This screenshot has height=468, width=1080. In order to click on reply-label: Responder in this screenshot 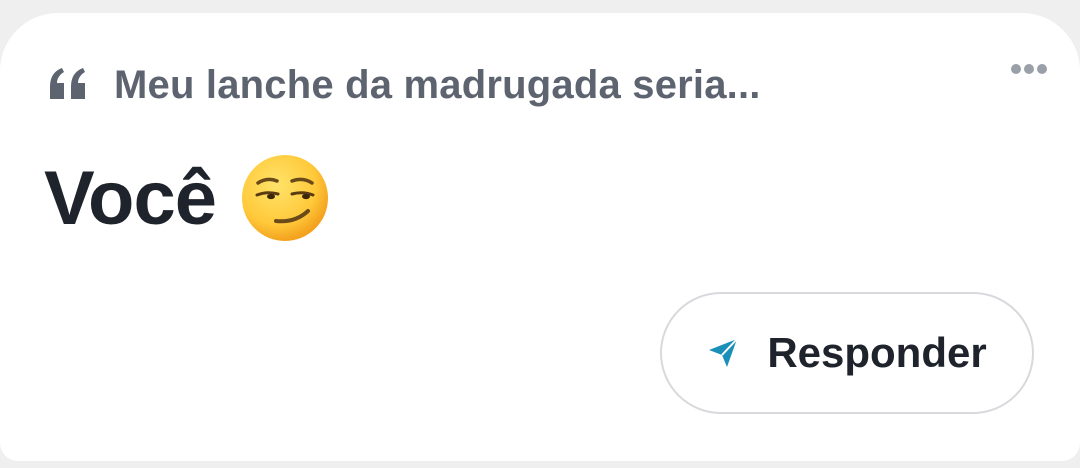, I will do `click(877, 352)`.